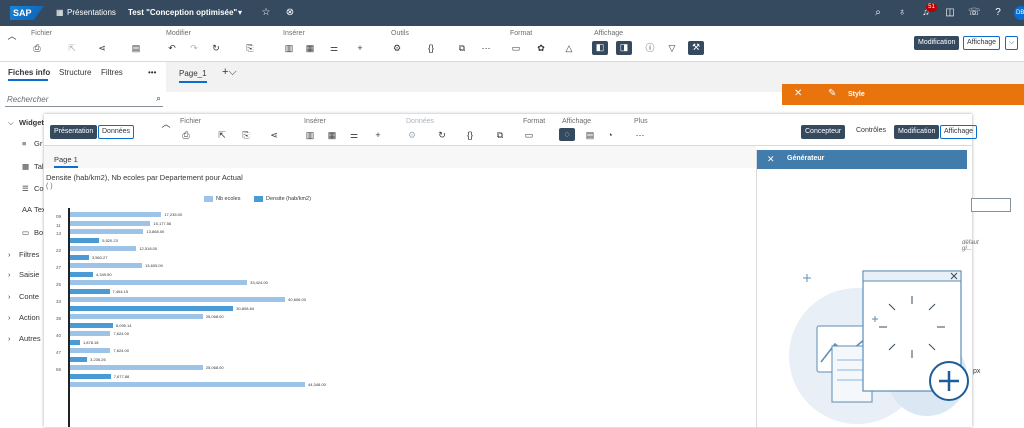 The height and width of the screenshot is (428, 1024). Describe the element at coordinates (500, 135) in the screenshot. I see `inner-duplicate-icon: ⧉` at that location.